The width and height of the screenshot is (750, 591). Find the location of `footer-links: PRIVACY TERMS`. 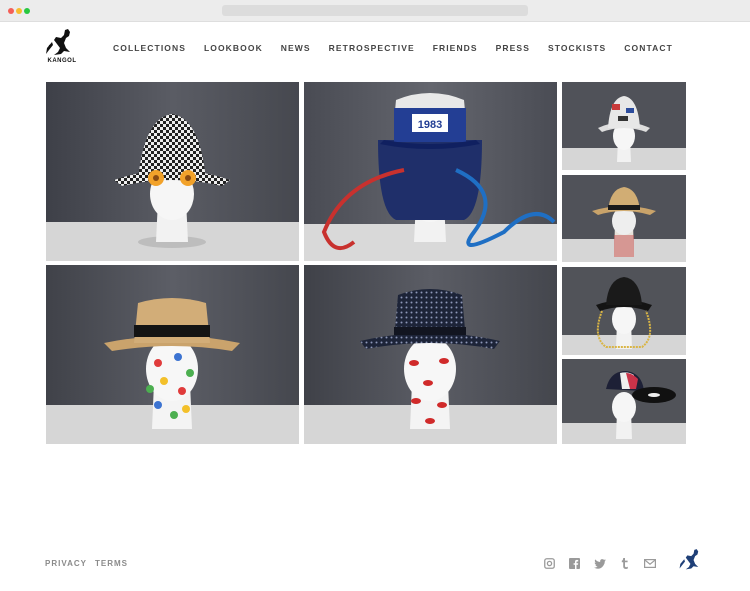

footer-links: PRIVACY TERMS is located at coordinates (86, 563).